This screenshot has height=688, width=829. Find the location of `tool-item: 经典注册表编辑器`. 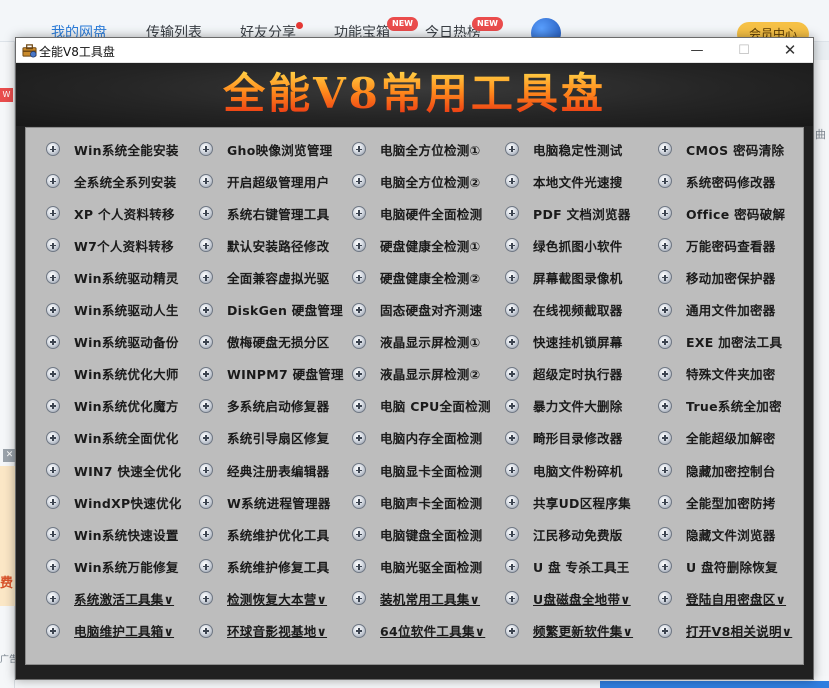

tool-item: 经典注册表编辑器 is located at coordinates (264, 470).